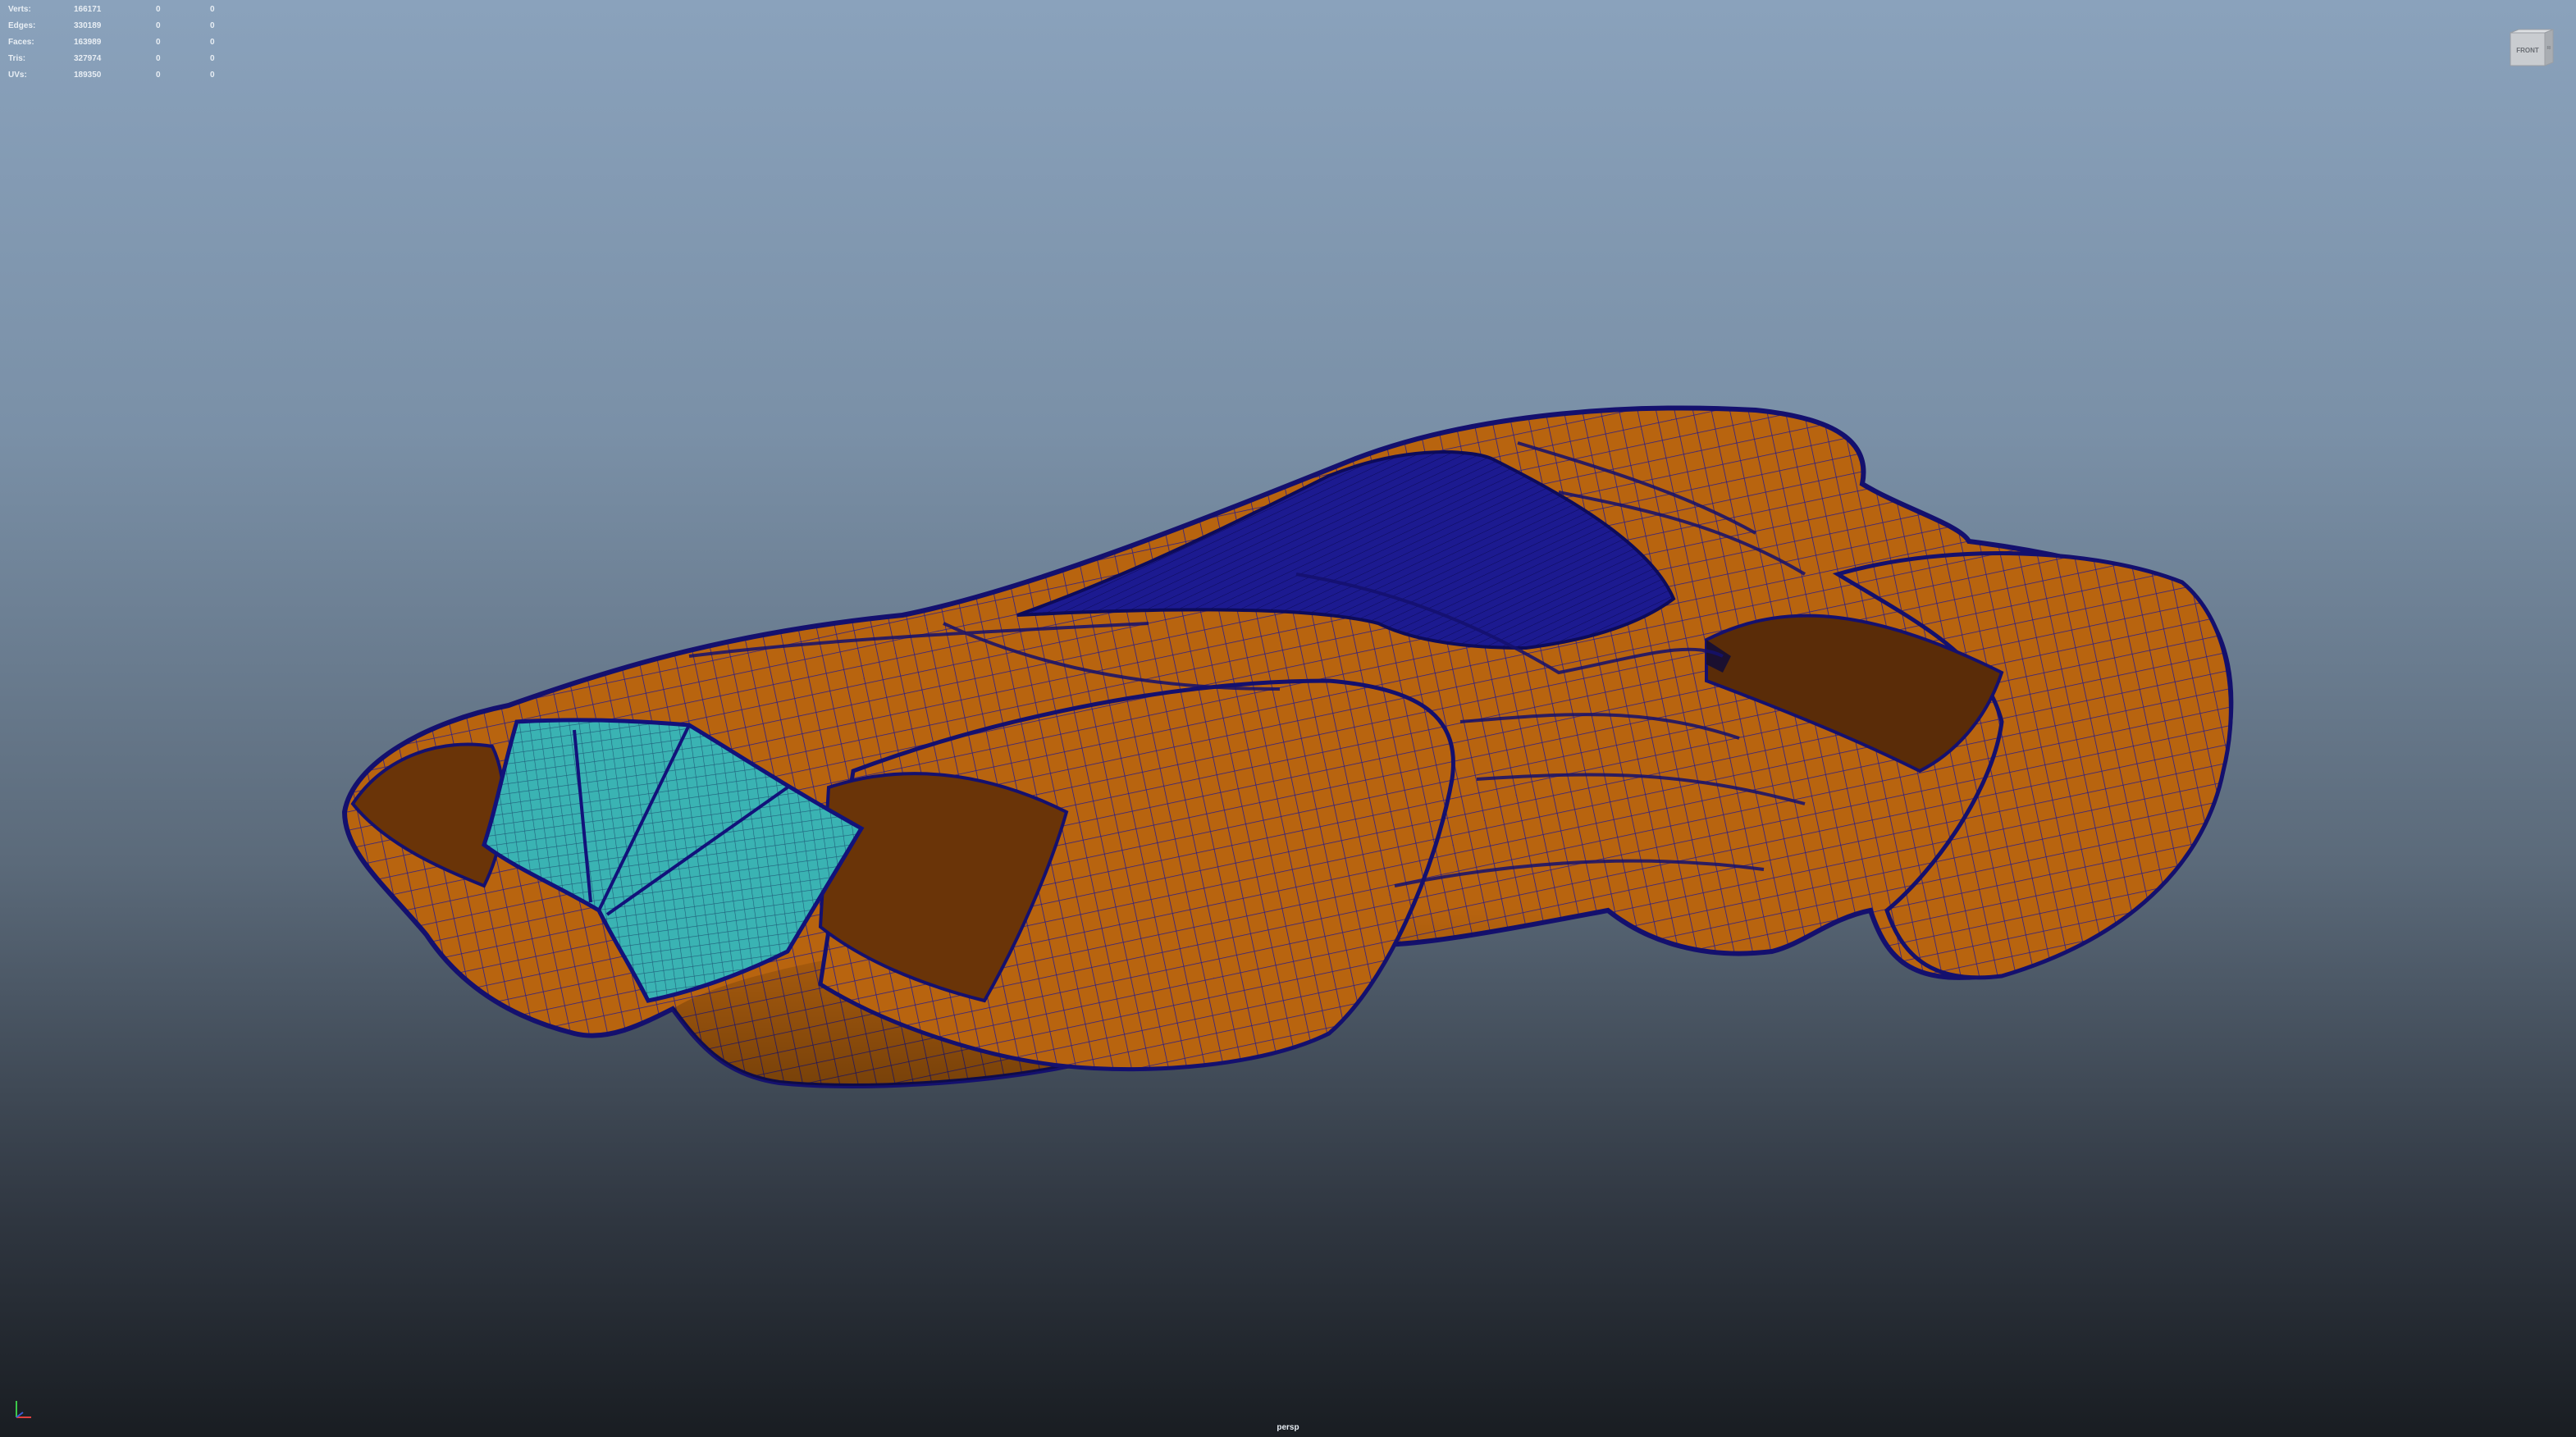  I want to click on view-cube: FRONT RI, so click(2532, 47).